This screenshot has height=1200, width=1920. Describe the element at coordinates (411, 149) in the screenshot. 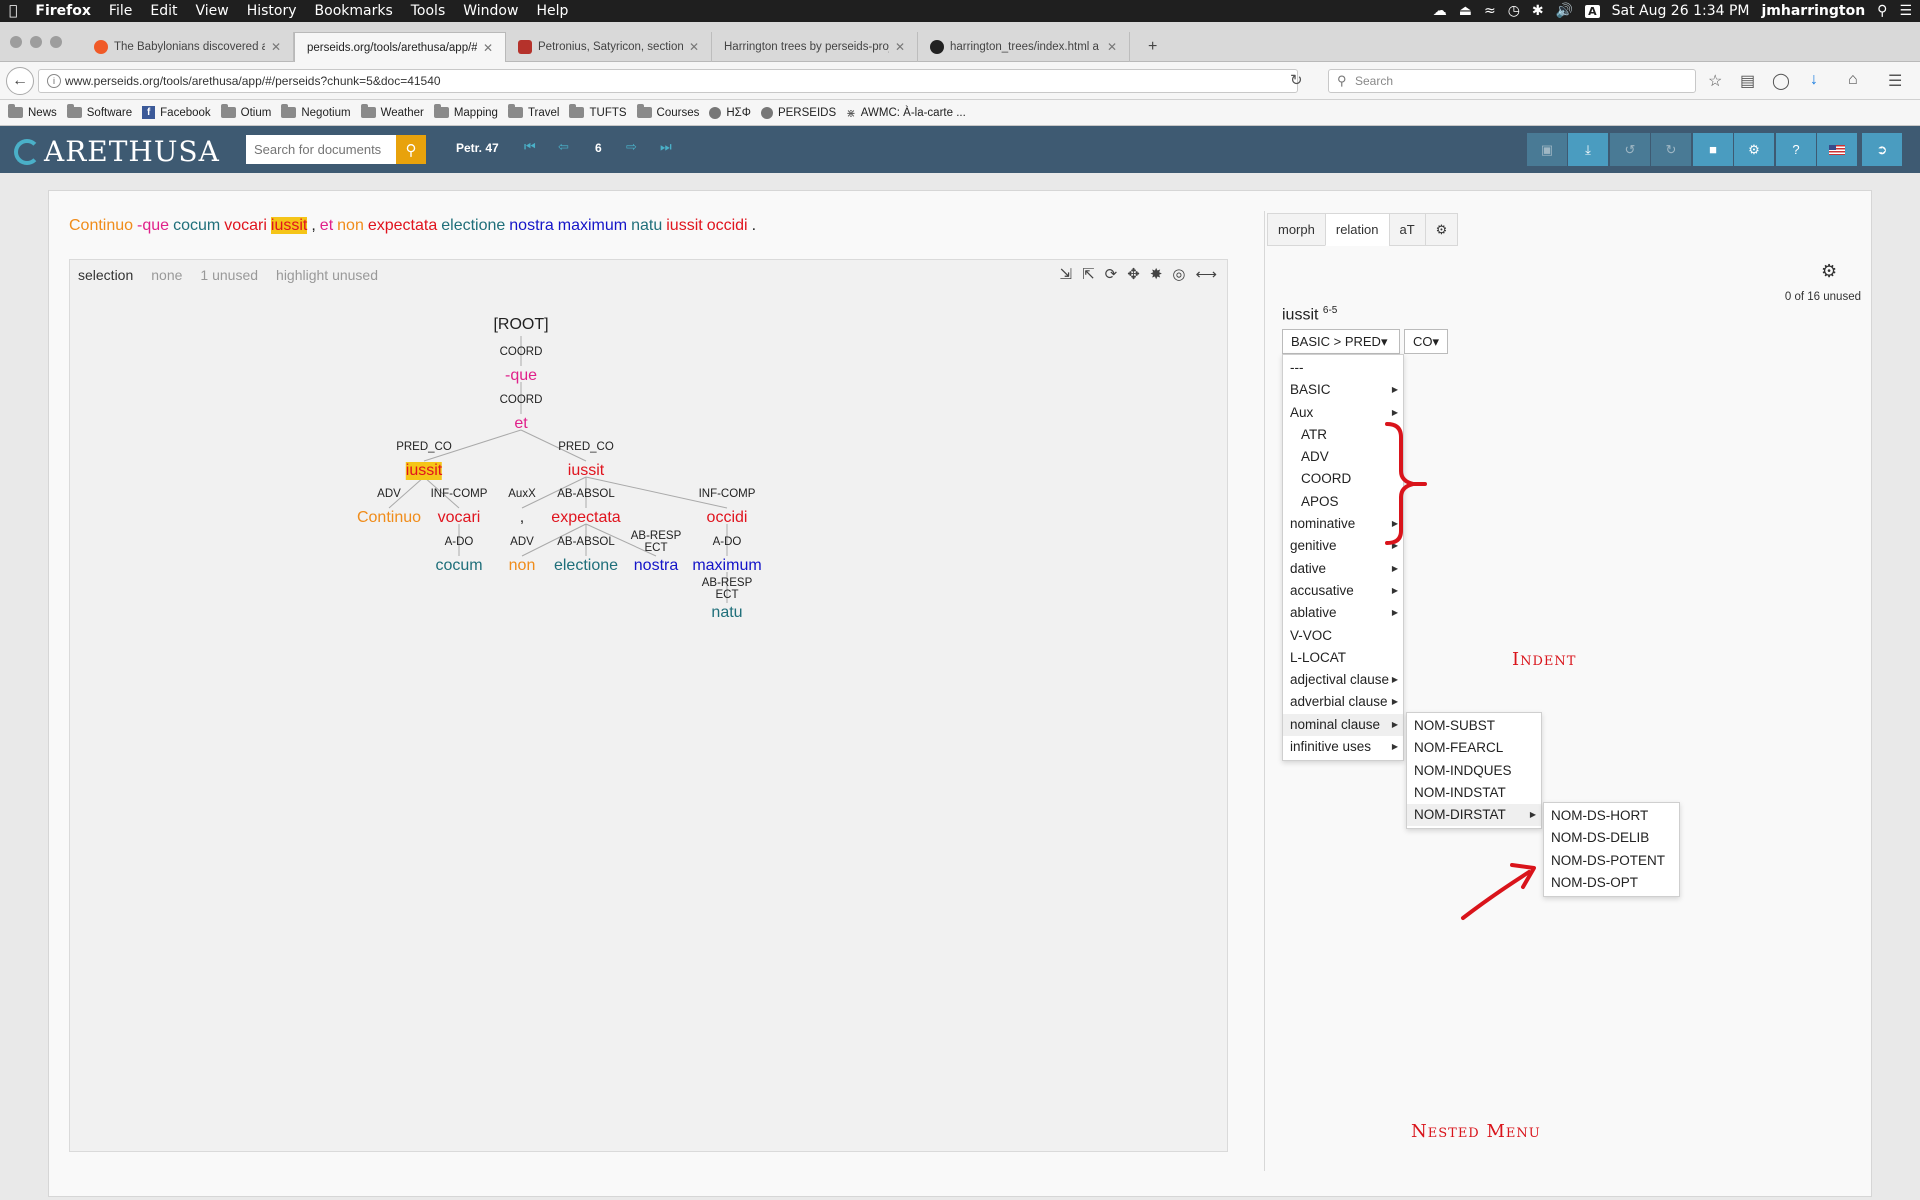

I see `document-search-button: ⚲` at that location.